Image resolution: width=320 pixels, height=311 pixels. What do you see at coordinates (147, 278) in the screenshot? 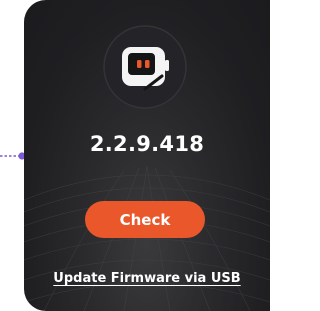
I see `update-firmware-usb-link: Update Firmware via USB` at bounding box center [147, 278].